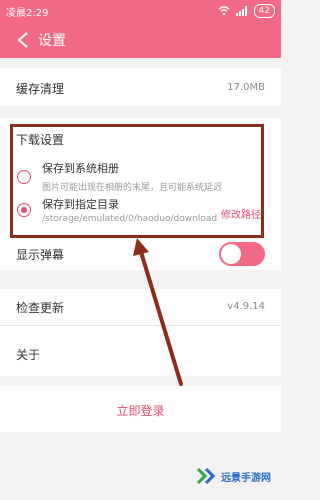 This screenshot has width=320, height=500. Describe the element at coordinates (158, 312) in the screenshot. I see `annotation-arrow` at that location.